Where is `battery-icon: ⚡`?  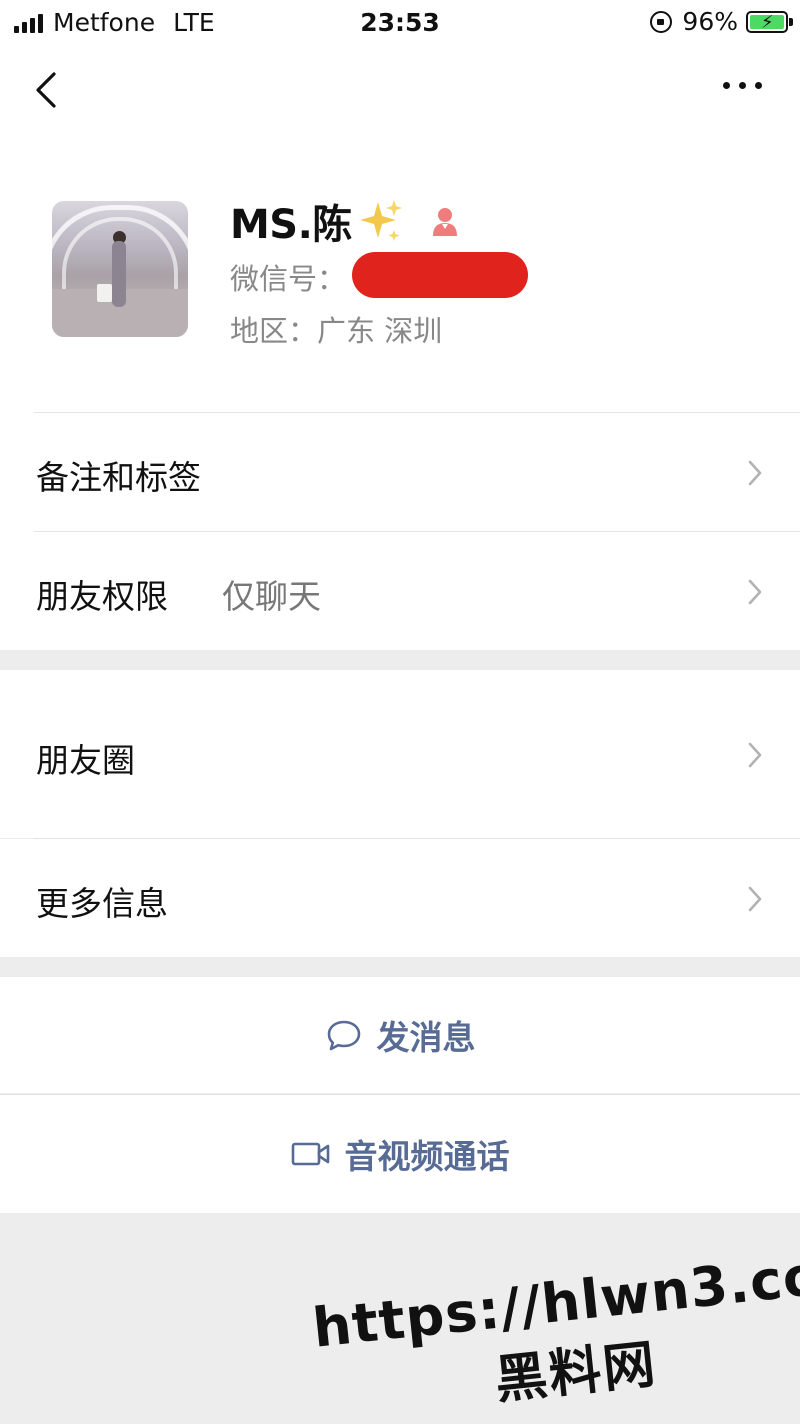 battery-icon: ⚡ is located at coordinates (769, 21).